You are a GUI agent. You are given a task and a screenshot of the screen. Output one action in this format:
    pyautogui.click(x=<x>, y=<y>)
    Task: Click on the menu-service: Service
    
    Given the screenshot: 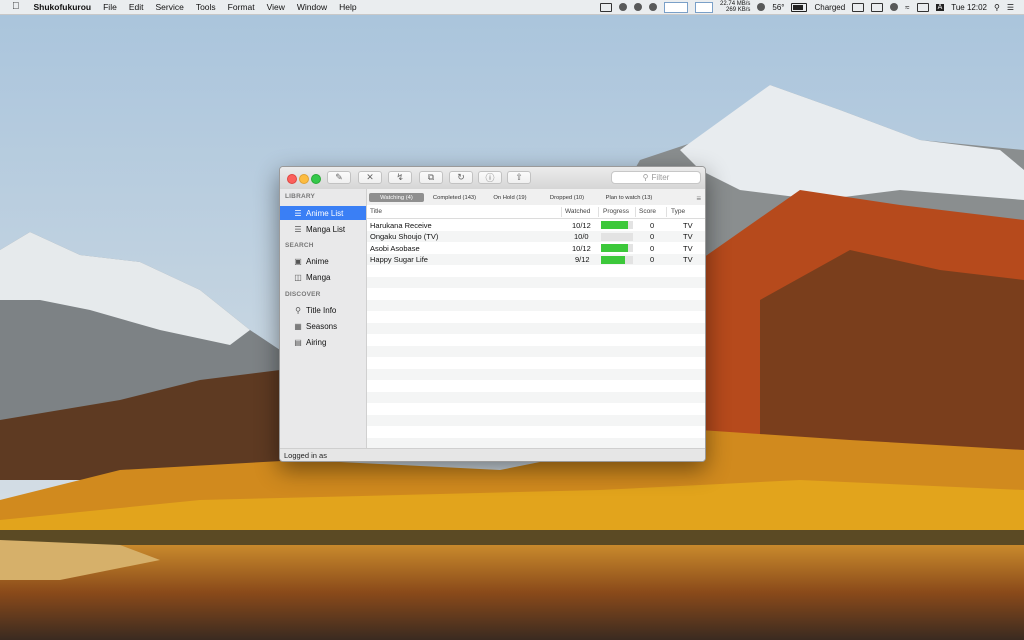 What is the action you would take?
    pyautogui.click(x=169, y=7)
    